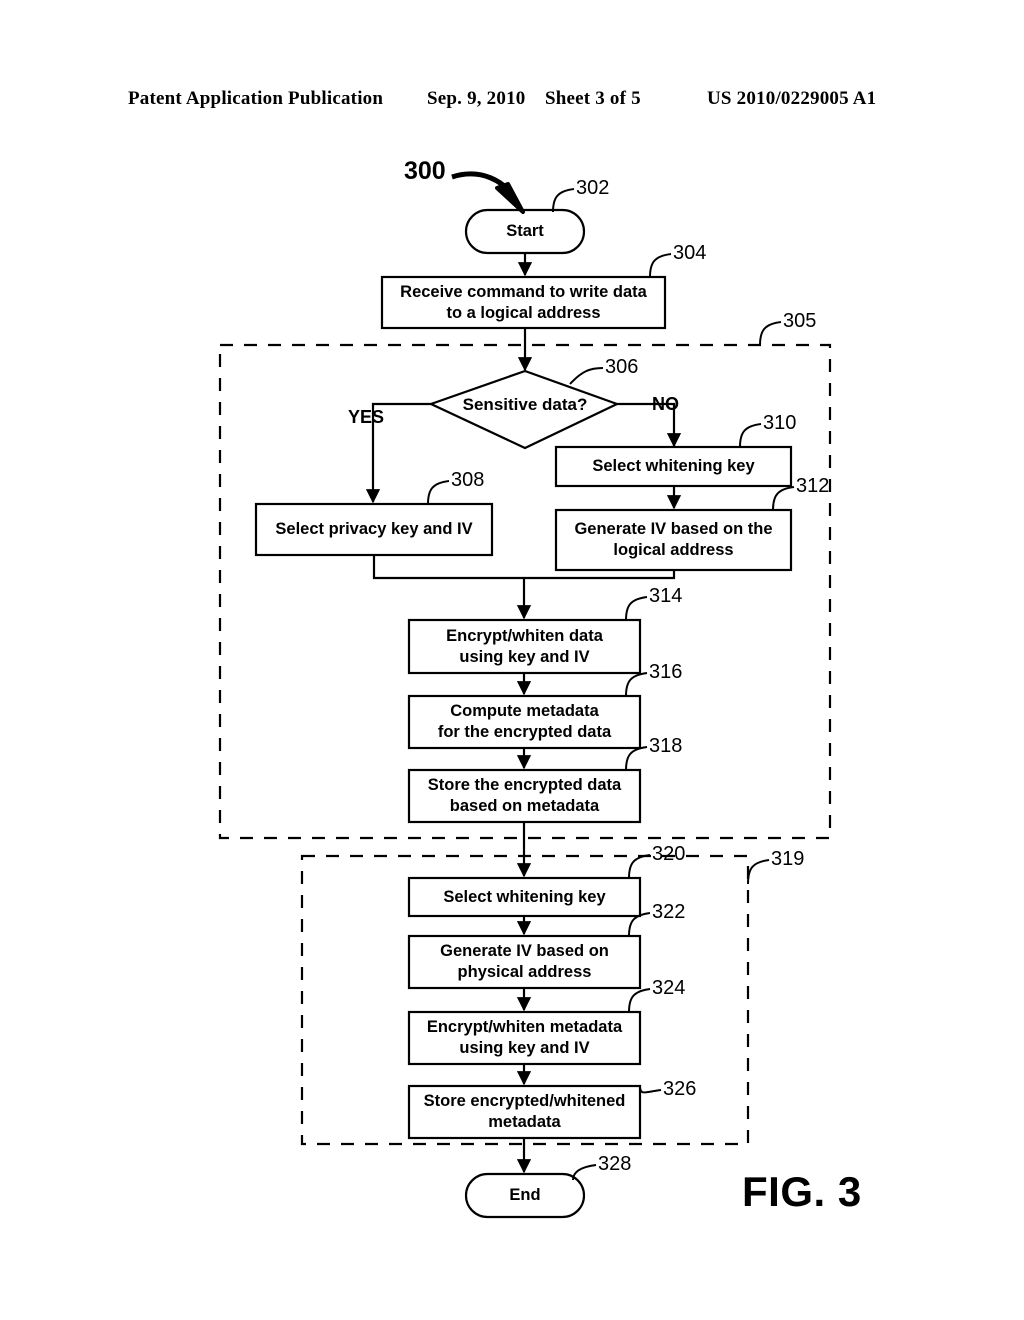 This screenshot has width=1024, height=1320. I want to click on figure-label: FIG. 3, so click(802, 1191).